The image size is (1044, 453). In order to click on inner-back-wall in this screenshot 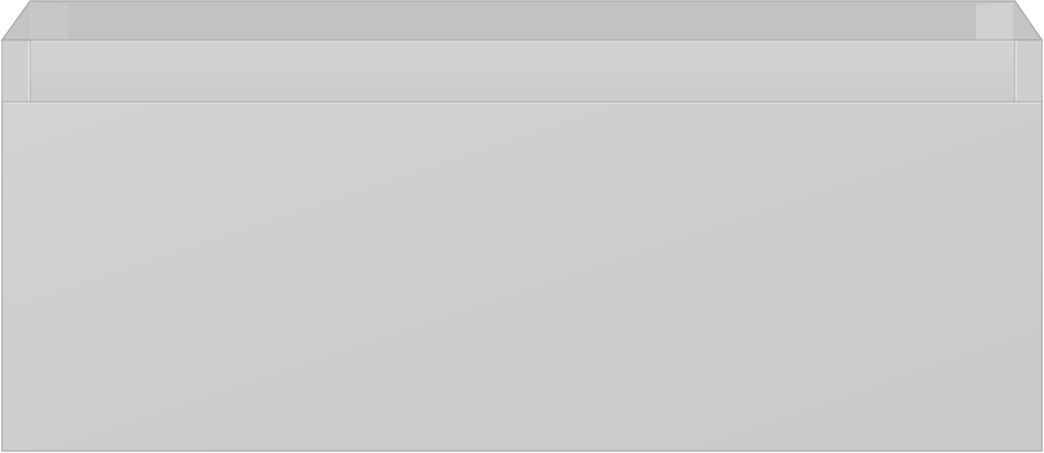, I will do `click(522, 22)`.